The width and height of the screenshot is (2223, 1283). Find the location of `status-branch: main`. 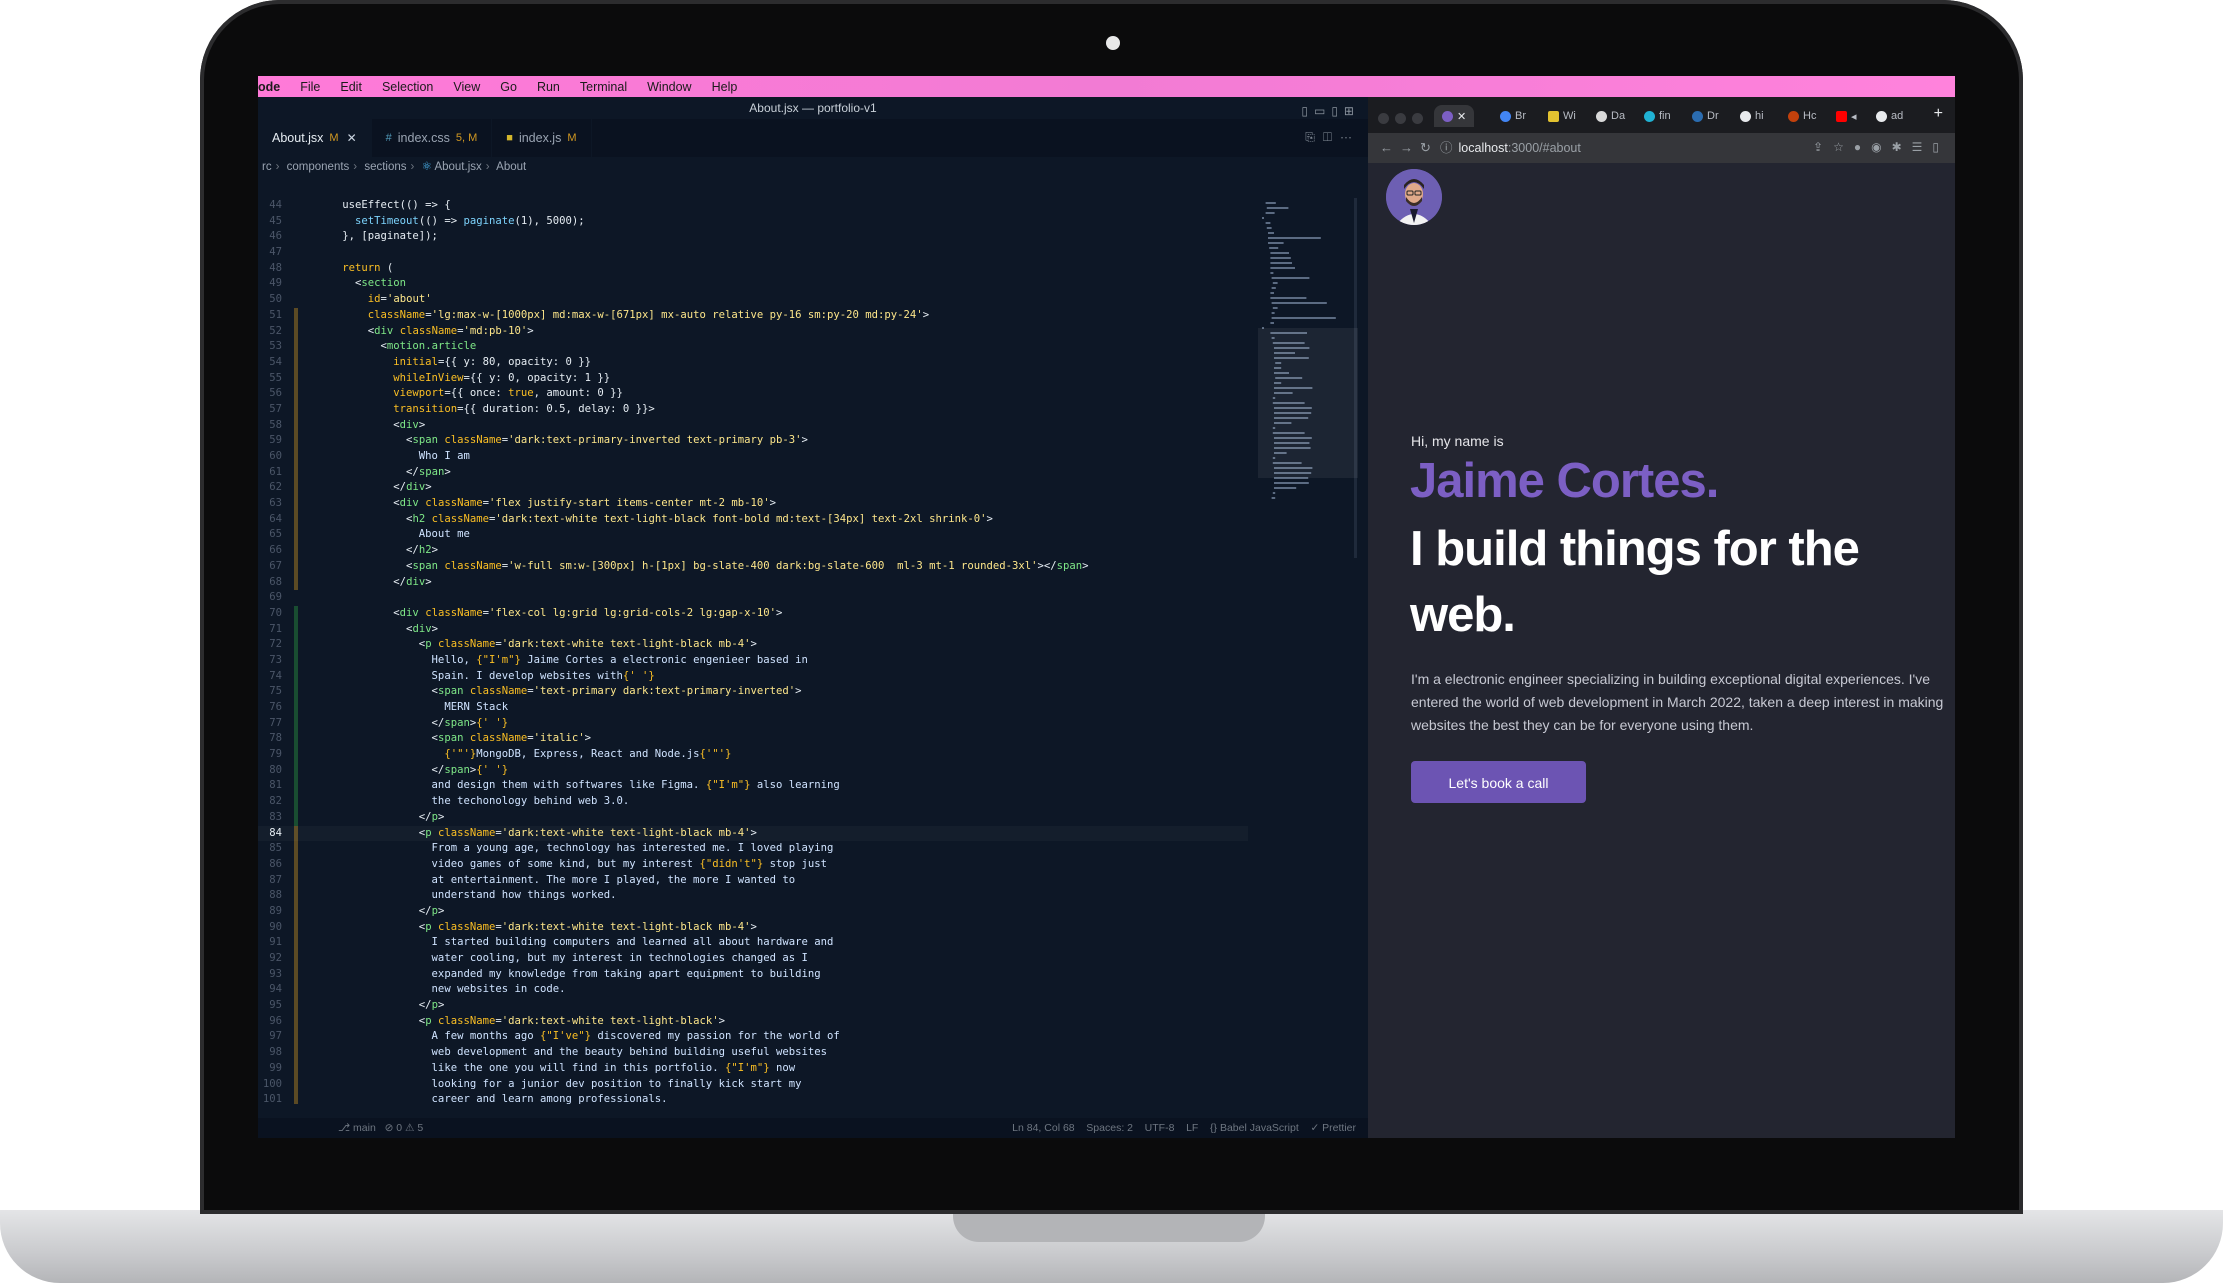

status-branch: main is located at coordinates (364, 1128).